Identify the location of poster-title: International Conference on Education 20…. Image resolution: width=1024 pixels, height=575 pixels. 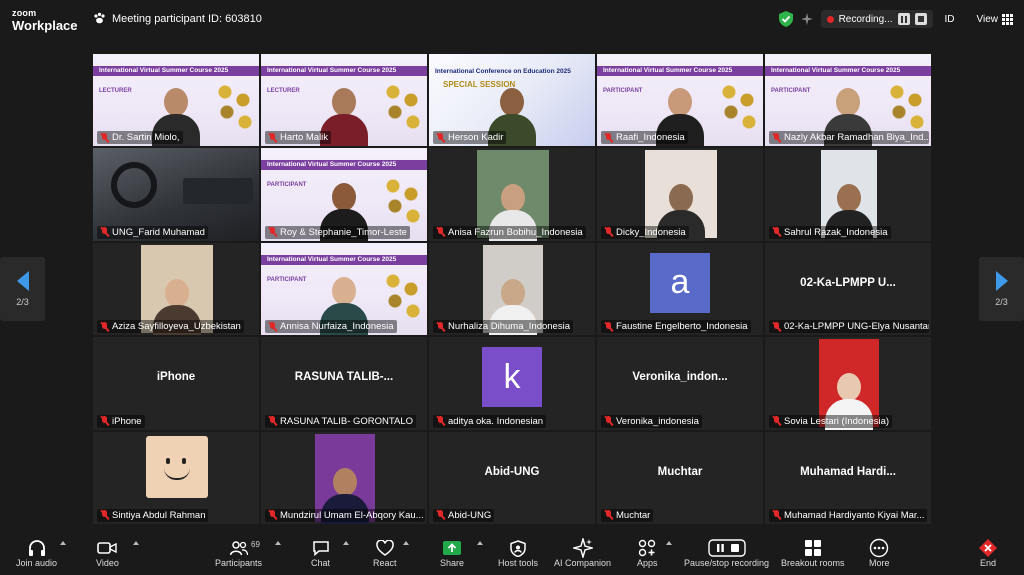
(503, 71).